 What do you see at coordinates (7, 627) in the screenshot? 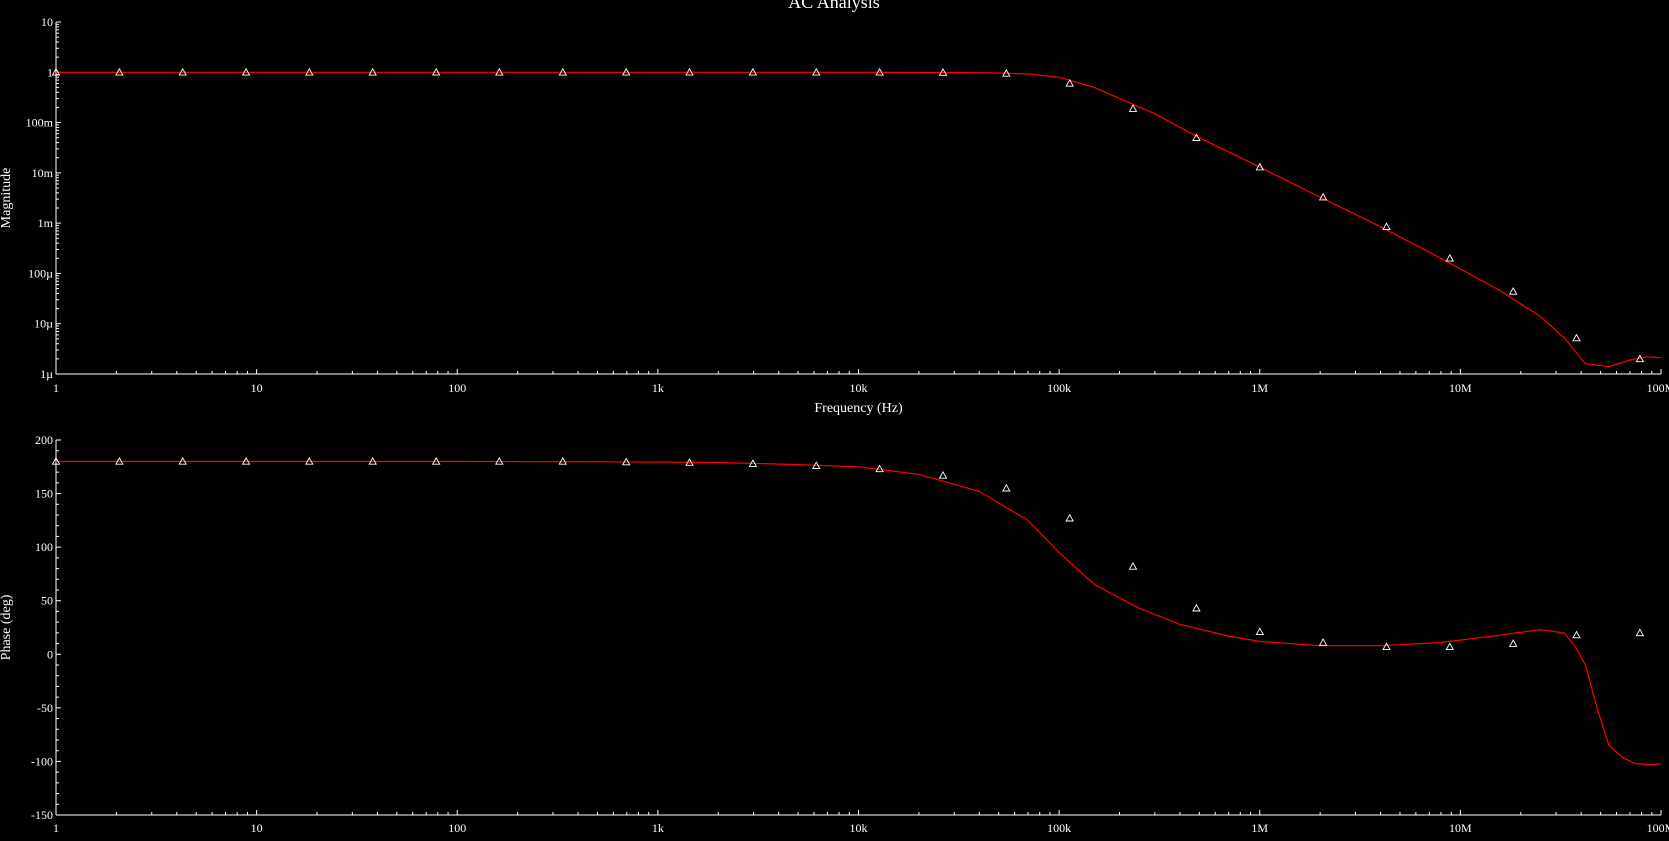
I see `phase-y-axis-title: Phase (deg)` at bounding box center [7, 627].